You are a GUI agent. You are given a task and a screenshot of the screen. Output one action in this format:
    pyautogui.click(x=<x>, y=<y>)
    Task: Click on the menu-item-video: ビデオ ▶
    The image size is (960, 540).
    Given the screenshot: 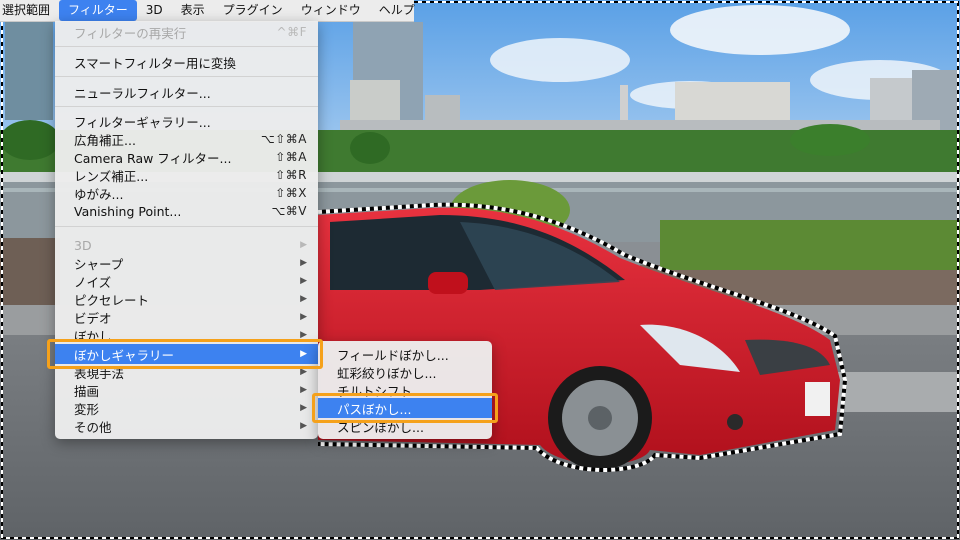 What is the action you would take?
    pyautogui.click(x=186, y=317)
    